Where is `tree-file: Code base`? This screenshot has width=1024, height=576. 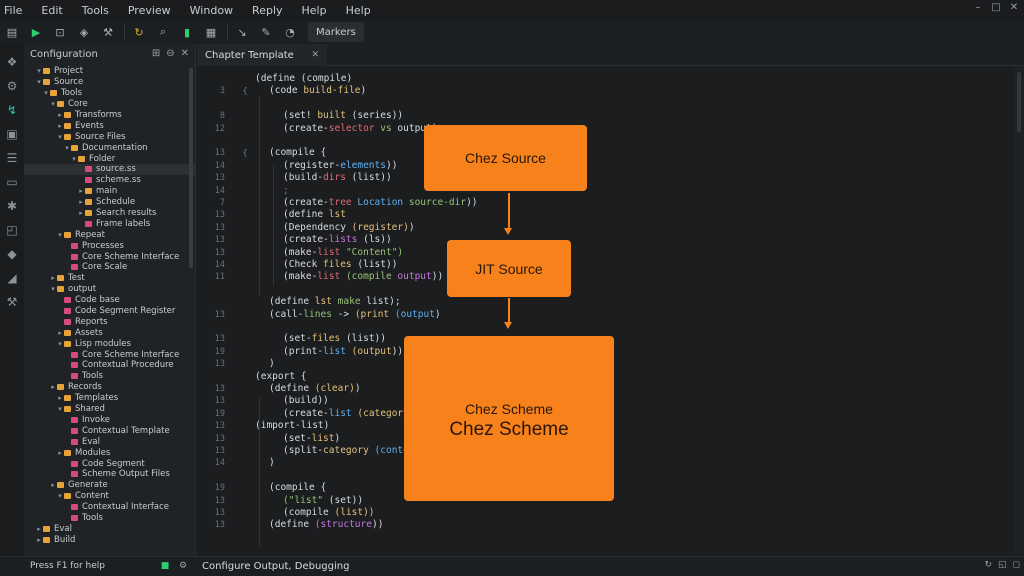 tree-file: Code base is located at coordinates (109, 300).